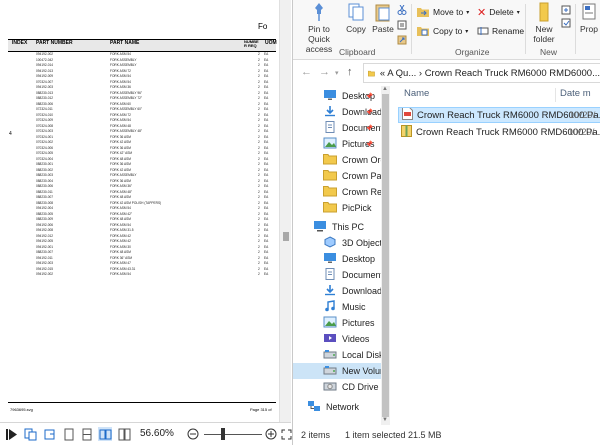 This screenshot has height=445, width=600. I want to click on part-number-cell: 070324-006, so click(45, 147).